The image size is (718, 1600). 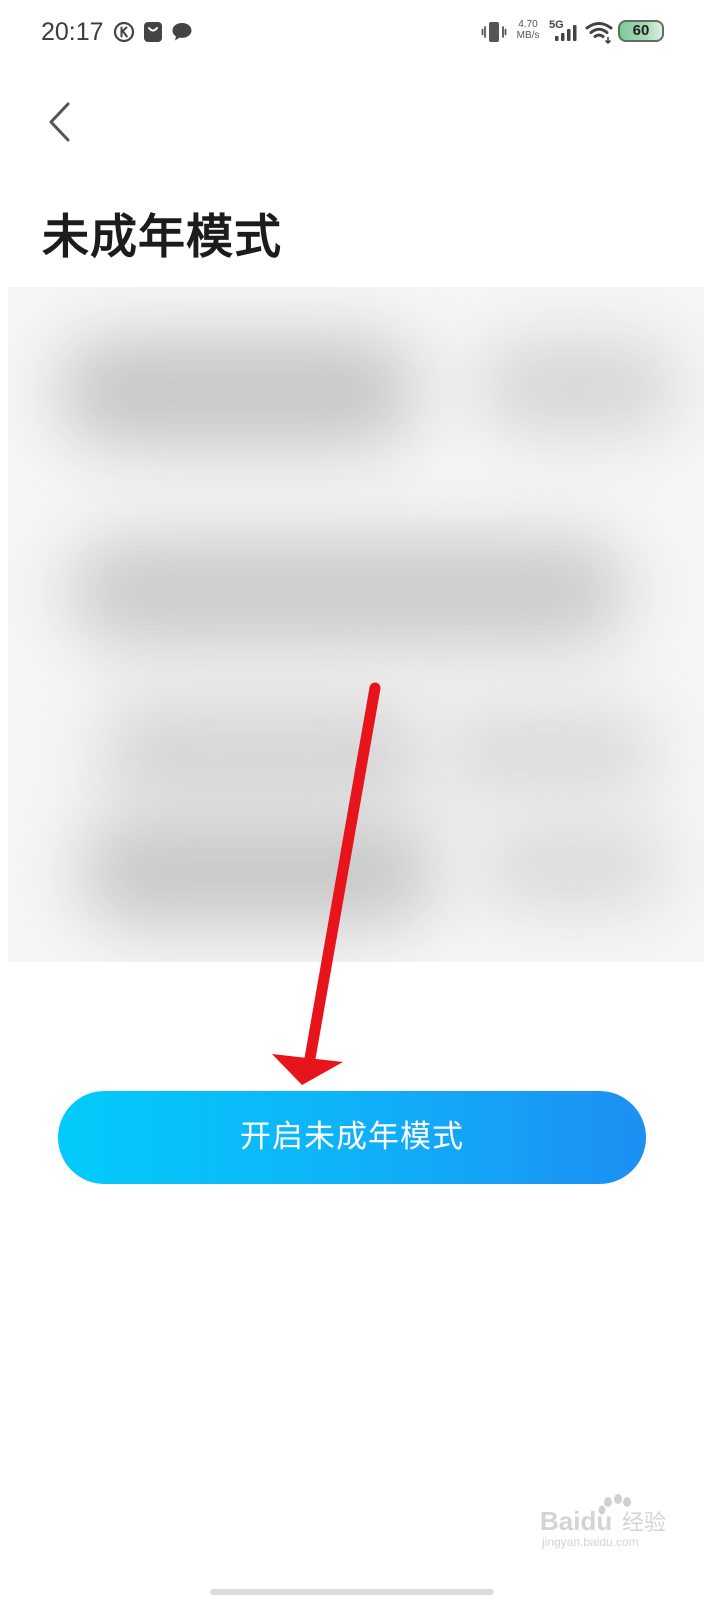 What do you see at coordinates (566, 33) in the screenshot?
I see `cell-signal-icon` at bounding box center [566, 33].